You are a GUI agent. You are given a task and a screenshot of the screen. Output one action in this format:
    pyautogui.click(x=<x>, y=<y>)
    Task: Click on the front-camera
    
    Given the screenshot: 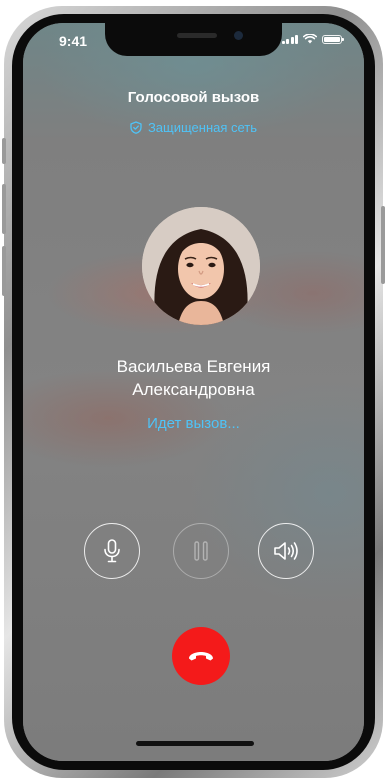 What is the action you would take?
    pyautogui.click(x=238, y=35)
    